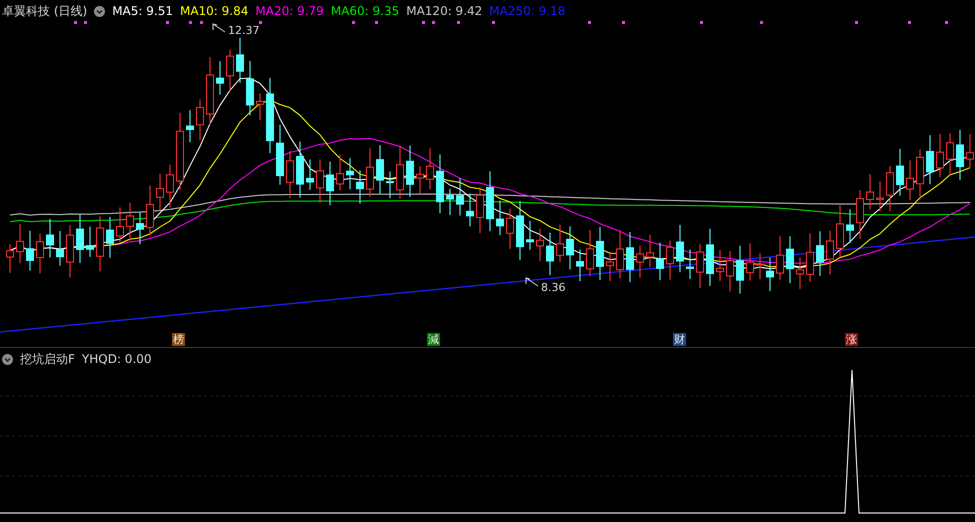  Describe the element at coordinates (117, 359) in the screenshot. I see `indicator-value: YHQD: 0.00` at that location.